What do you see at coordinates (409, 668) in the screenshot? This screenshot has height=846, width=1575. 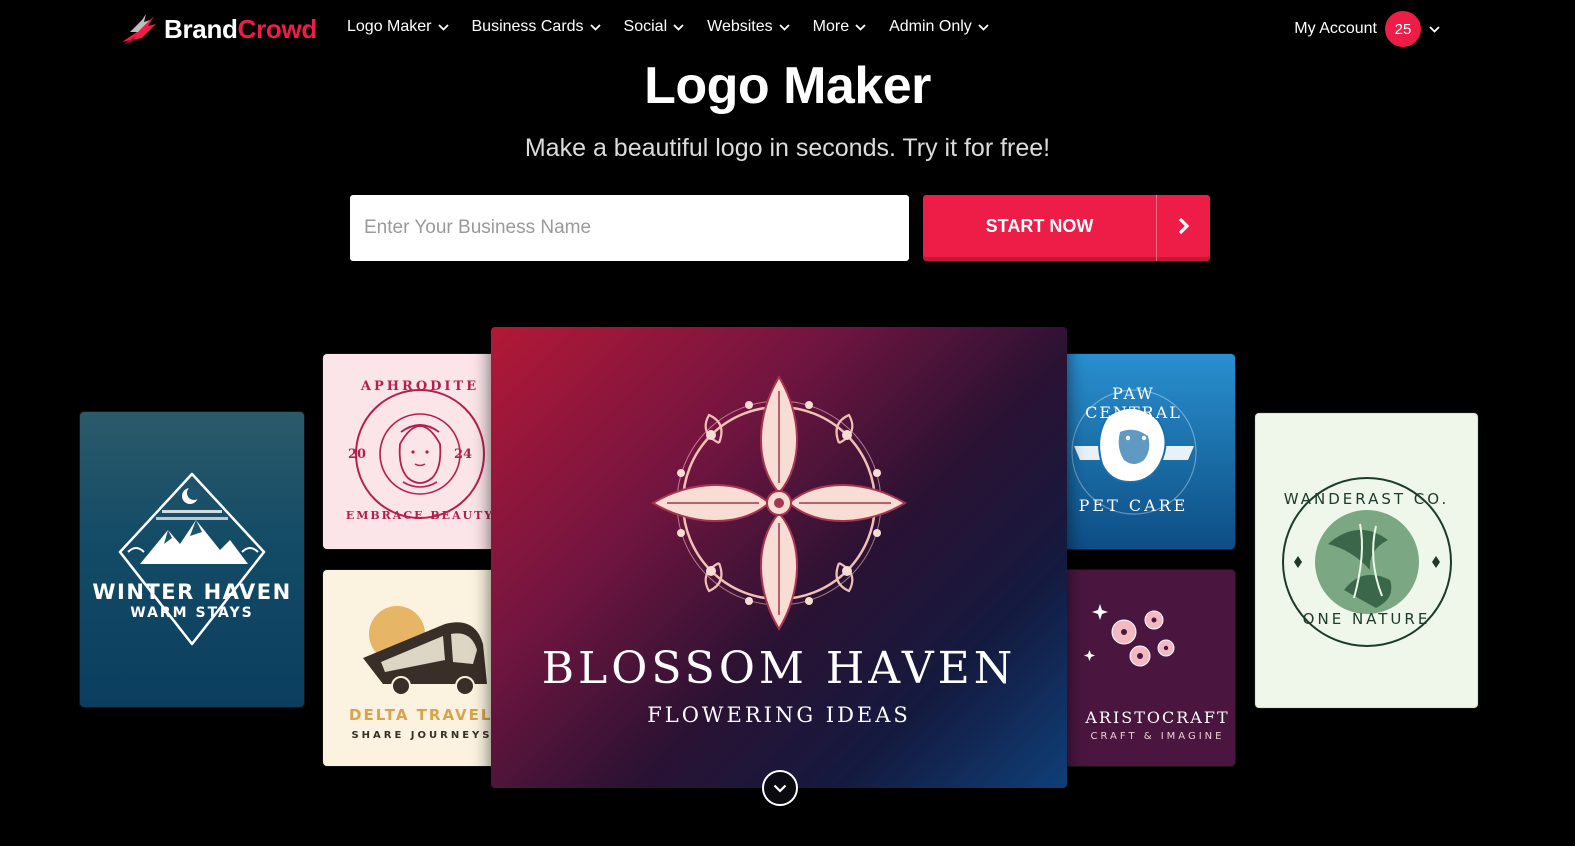 I see `logo-card-delta-travels: DELTA TRAVELS SHARE JOURNEYS` at bounding box center [409, 668].